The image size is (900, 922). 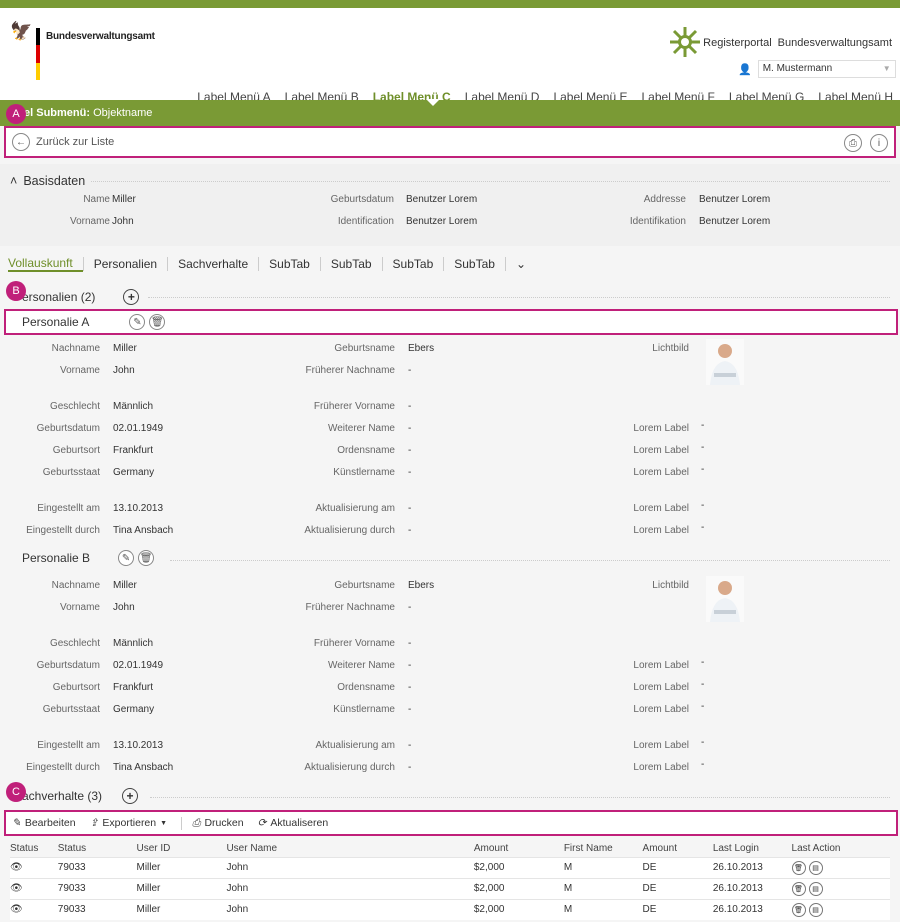 I want to click on cell: M, so click(x=603, y=867).